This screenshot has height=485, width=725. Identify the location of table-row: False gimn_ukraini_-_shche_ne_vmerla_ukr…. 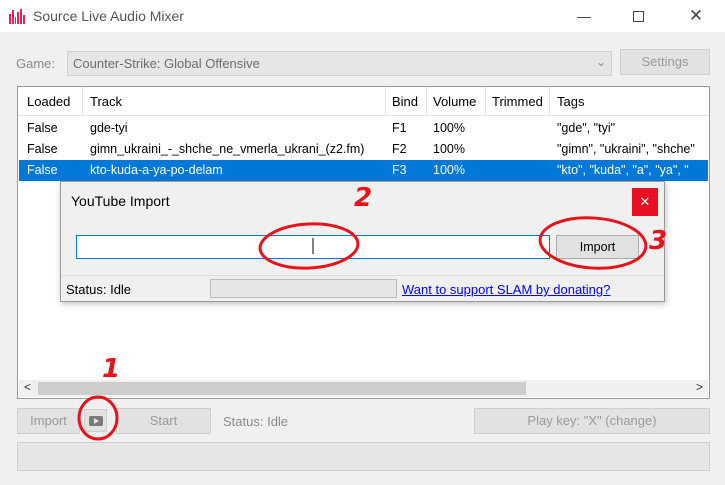
(363, 149).